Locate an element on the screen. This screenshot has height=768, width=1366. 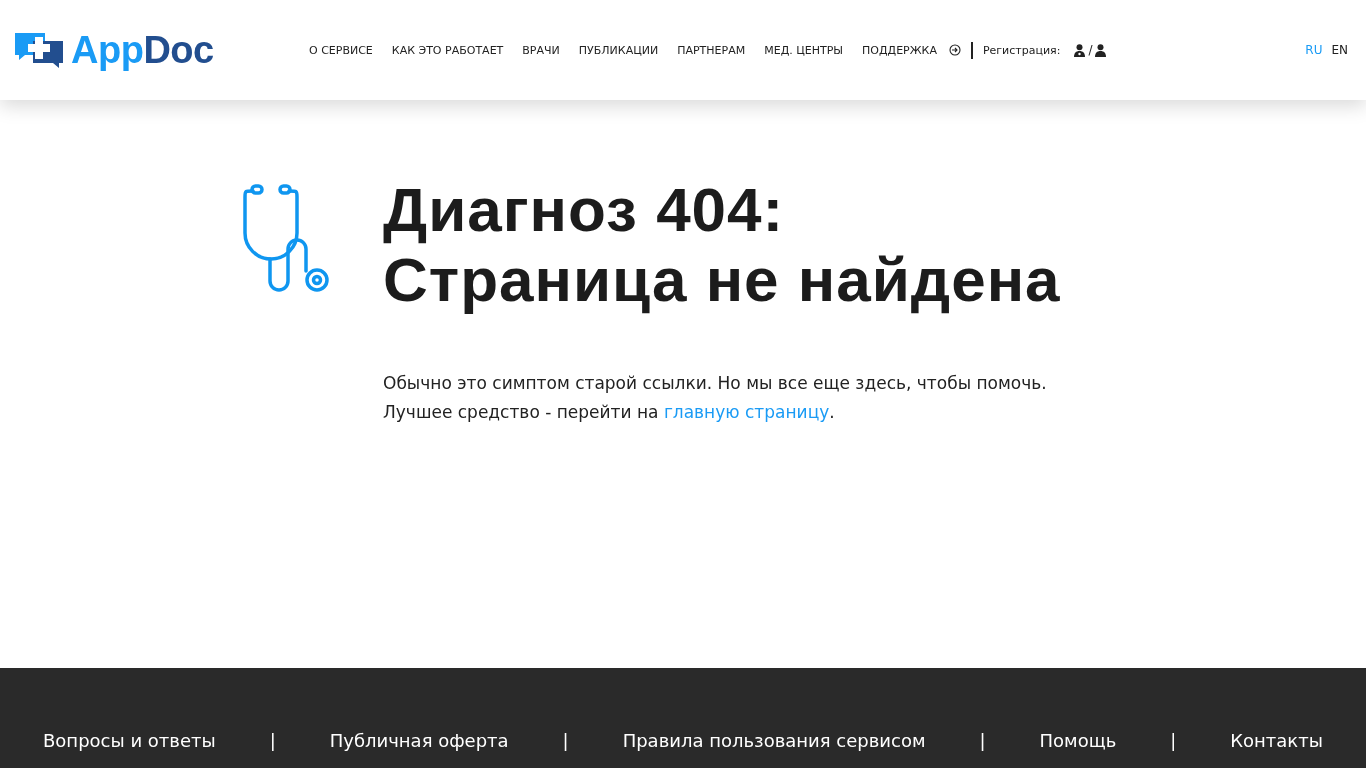
nav-link: ВРАЧИ is located at coordinates (541, 50).